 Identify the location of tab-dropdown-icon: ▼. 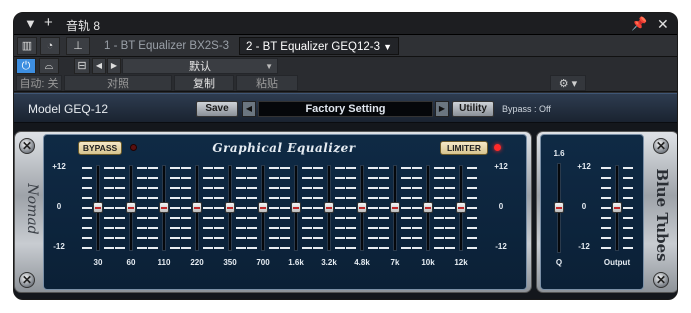
(387, 47).